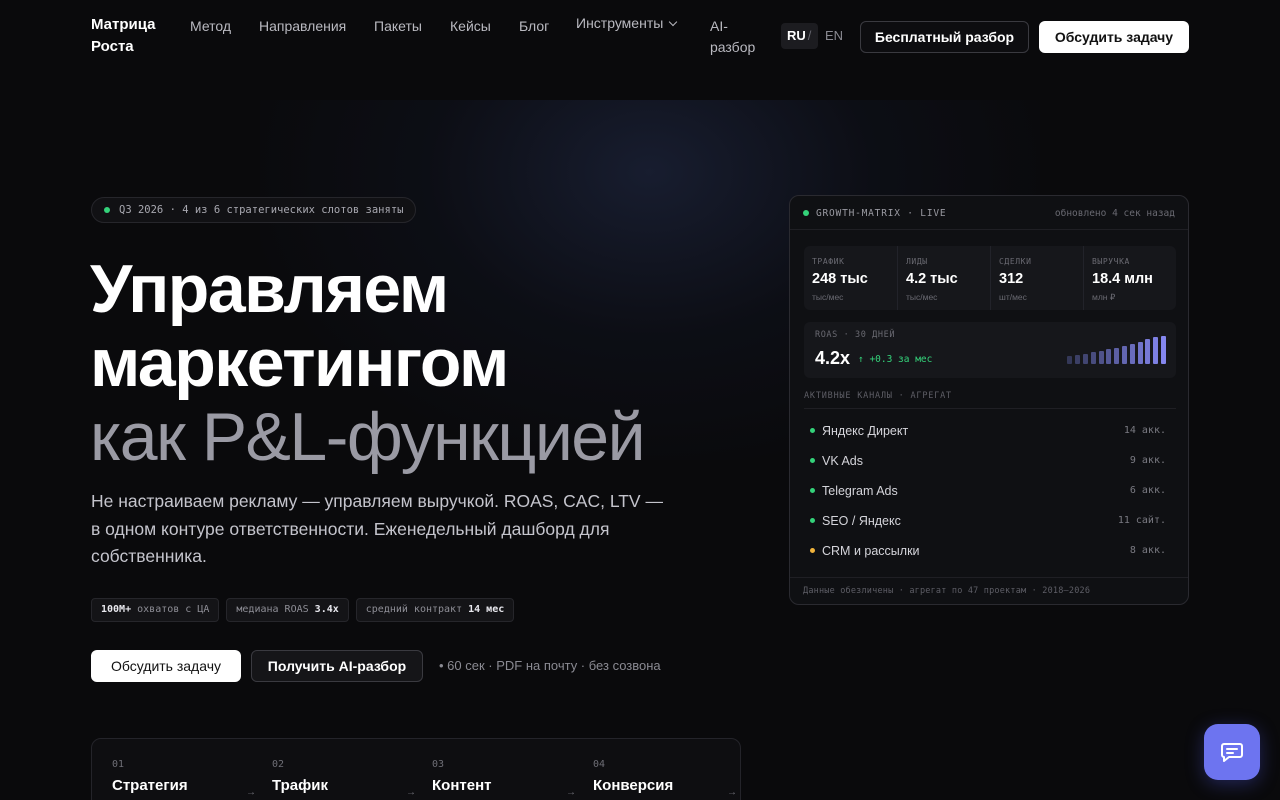  Describe the element at coordinates (494, 769) in the screenshot. I see `step-content: 03 Контент →` at that location.